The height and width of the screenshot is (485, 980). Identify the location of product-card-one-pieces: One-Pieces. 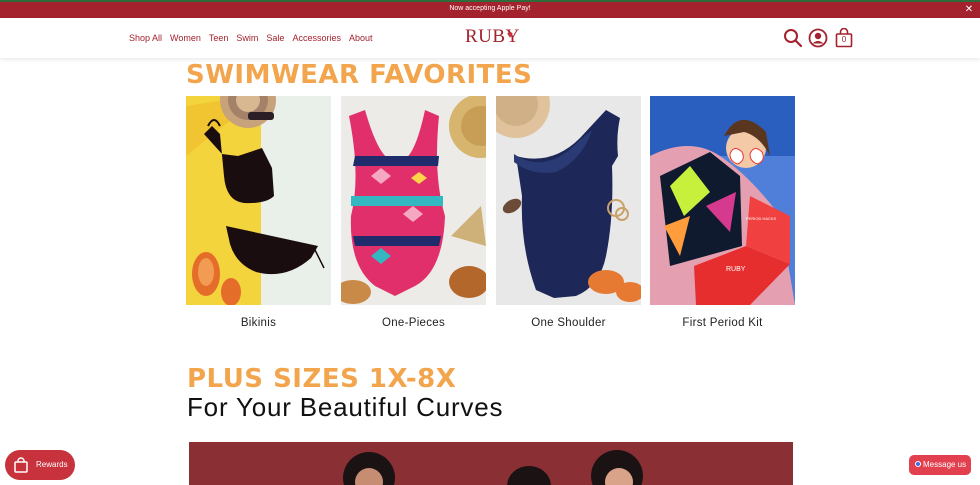
(413, 212).